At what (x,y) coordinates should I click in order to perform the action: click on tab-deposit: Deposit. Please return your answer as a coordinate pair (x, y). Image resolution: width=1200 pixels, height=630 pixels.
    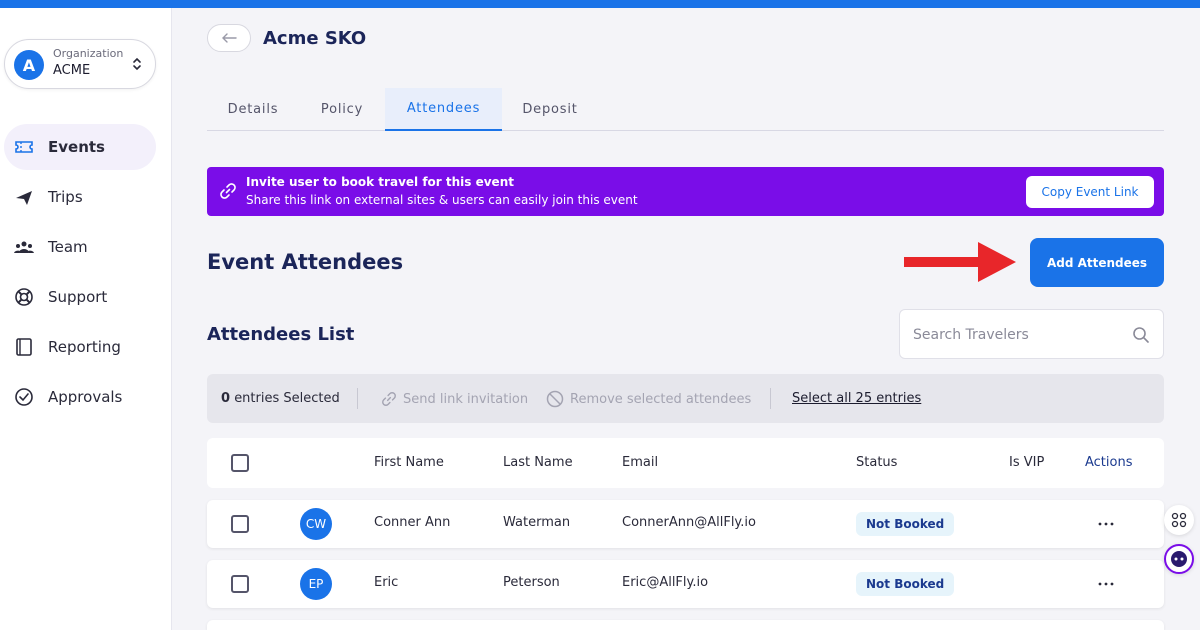
    Looking at the image, I should click on (550, 109).